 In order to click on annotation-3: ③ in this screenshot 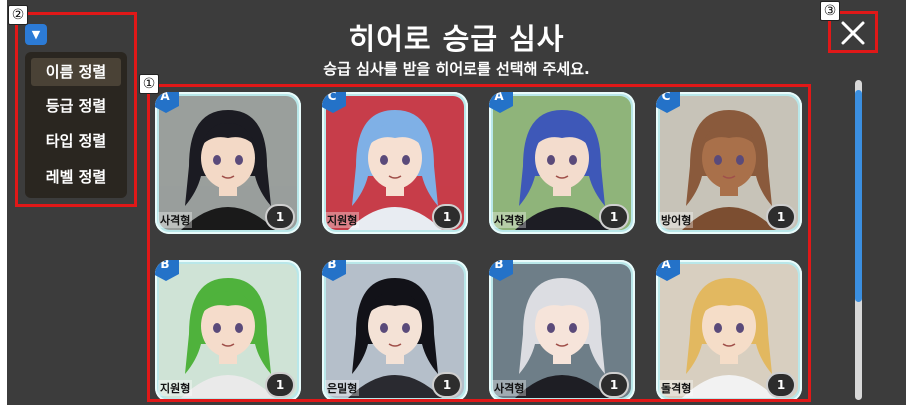, I will do `click(830, 11)`.